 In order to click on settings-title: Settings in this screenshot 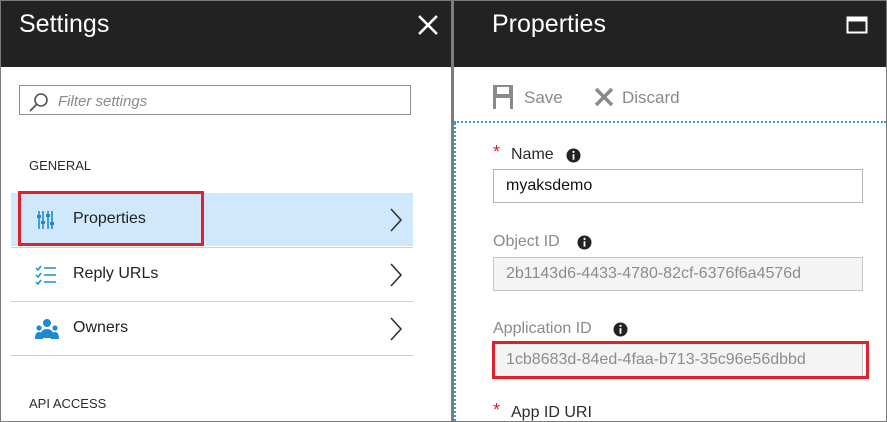, I will do `click(64, 24)`.